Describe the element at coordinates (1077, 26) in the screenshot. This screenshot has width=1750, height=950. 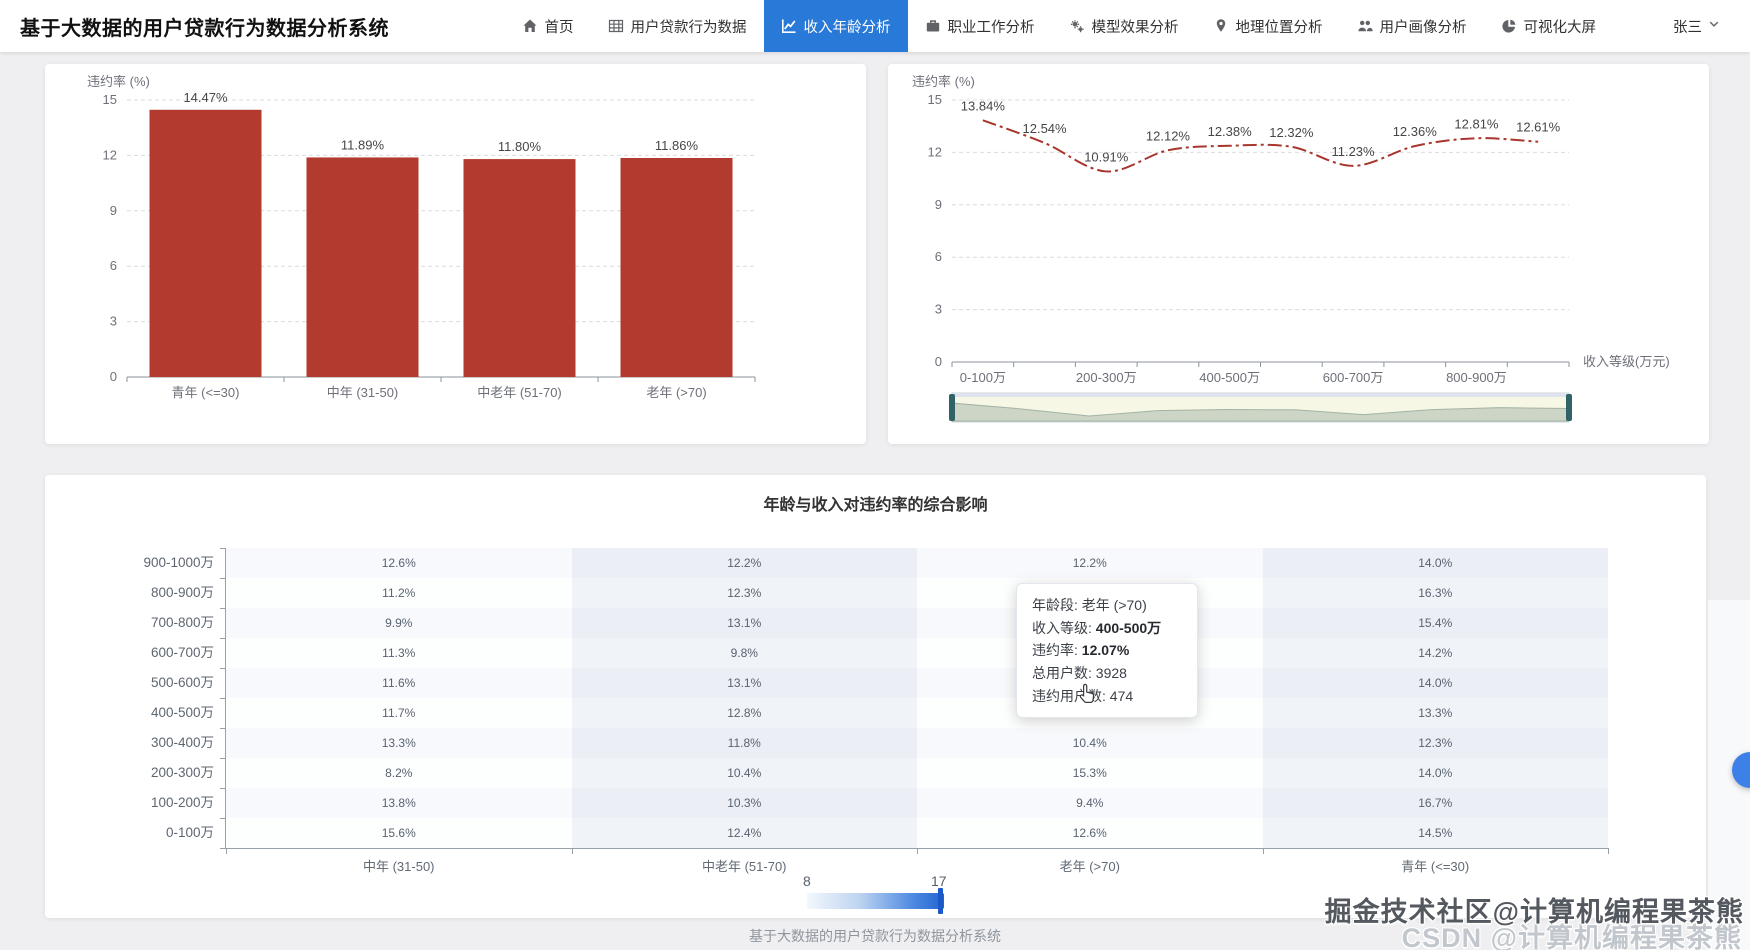
I see `gears-icon` at that location.